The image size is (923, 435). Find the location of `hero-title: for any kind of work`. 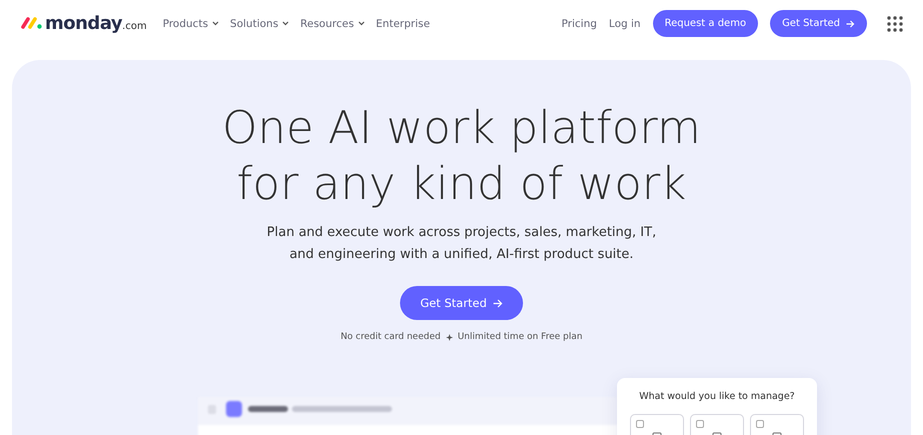

hero-title: for any kind of work is located at coordinates (461, 184).